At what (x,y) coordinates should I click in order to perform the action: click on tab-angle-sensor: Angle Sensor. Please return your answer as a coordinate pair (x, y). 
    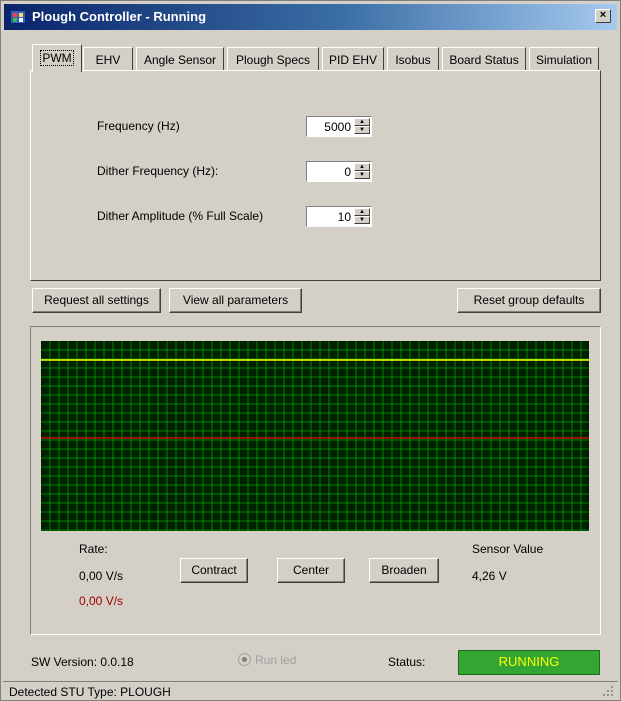
    Looking at the image, I should click on (180, 59).